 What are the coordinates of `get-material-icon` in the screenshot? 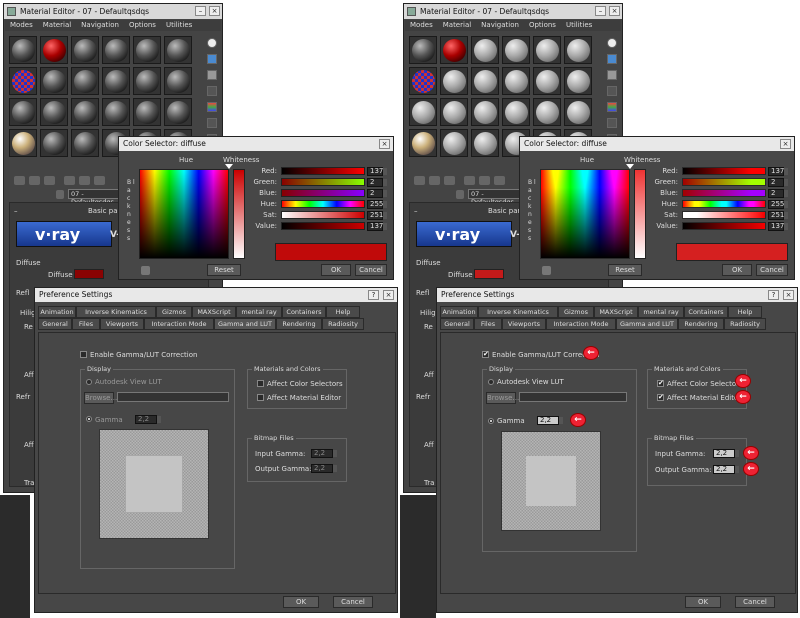 It's located at (19, 180).